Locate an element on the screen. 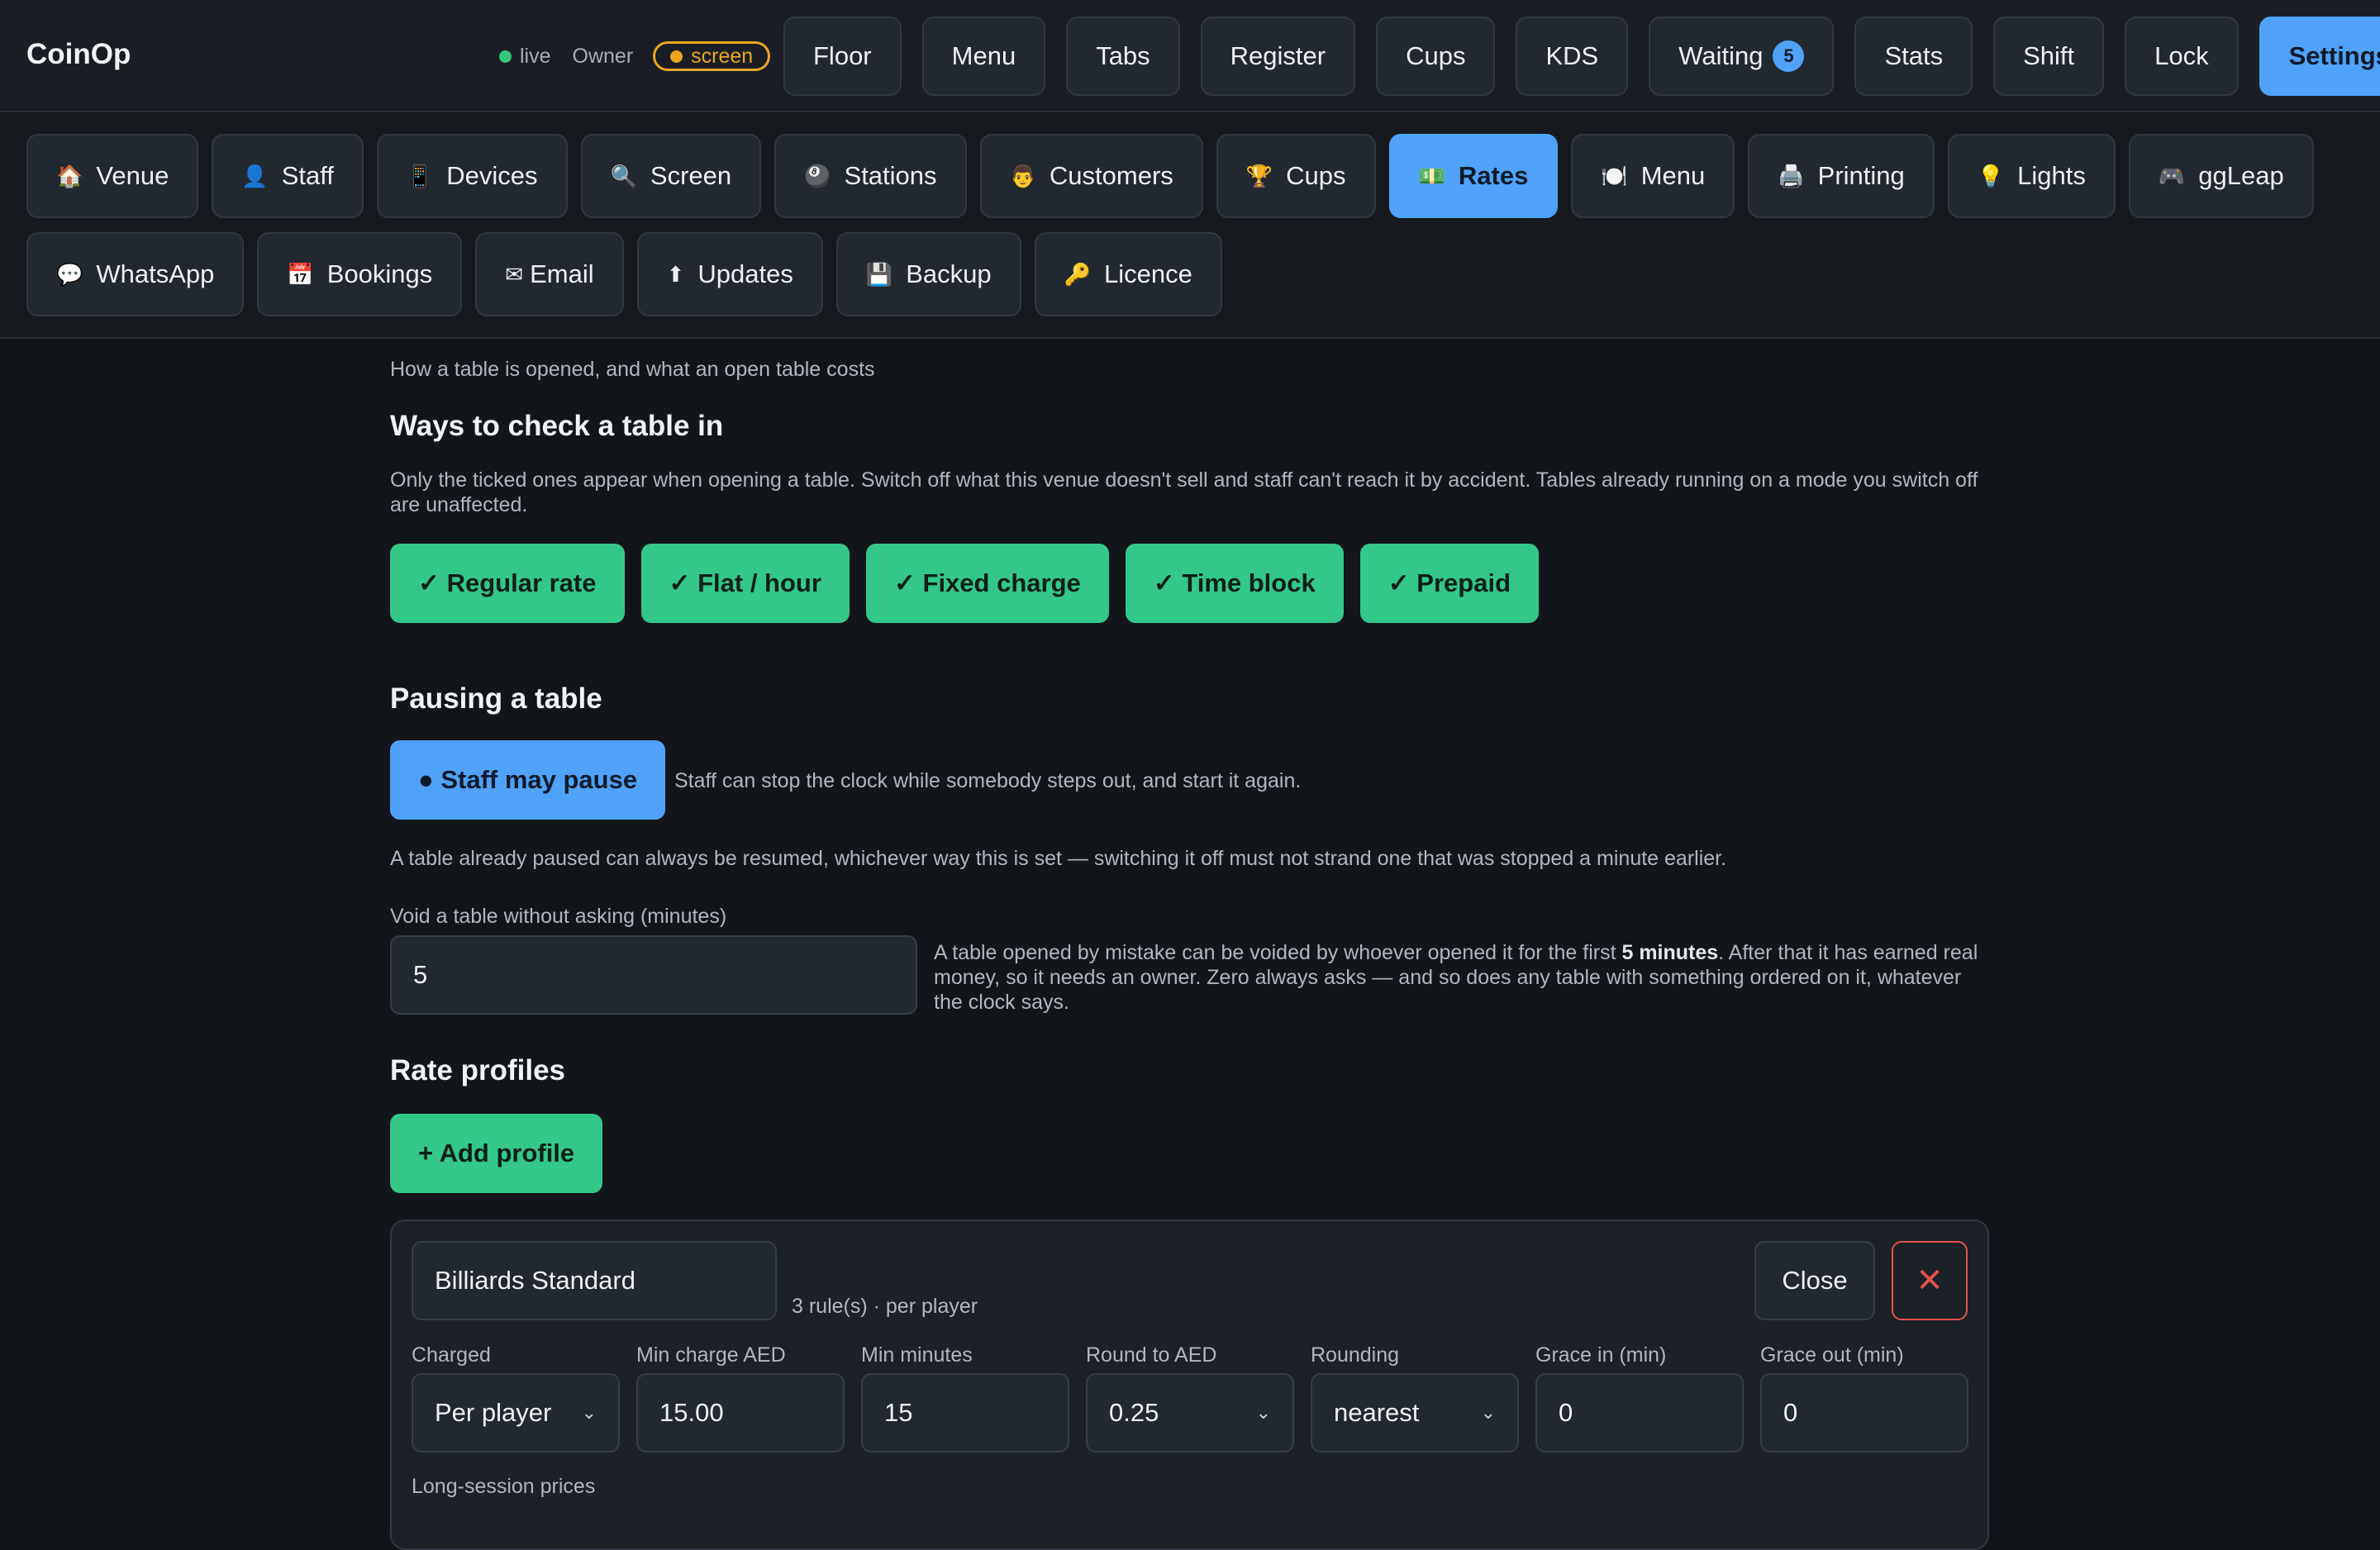 The height and width of the screenshot is (1550, 2380). live-status-text: live is located at coordinates (535, 56).